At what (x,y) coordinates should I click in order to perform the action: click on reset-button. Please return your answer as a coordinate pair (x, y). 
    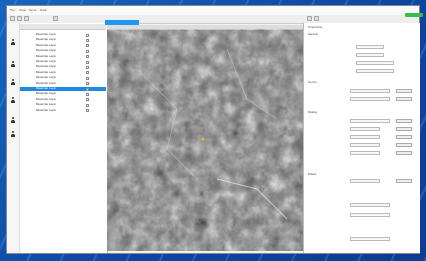
    Looking at the image, I should click on (404, 121).